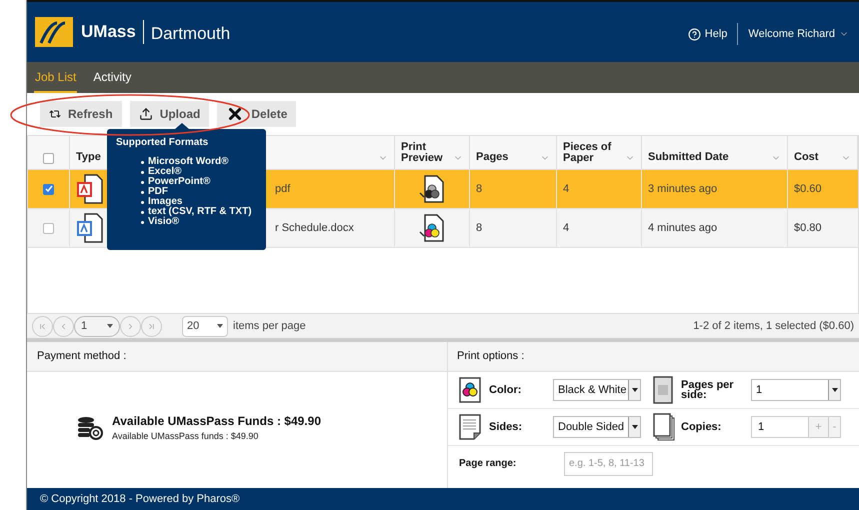 The image size is (859, 510). Describe the element at coordinates (716, 34) in the screenshot. I see `help-link: Help` at that location.